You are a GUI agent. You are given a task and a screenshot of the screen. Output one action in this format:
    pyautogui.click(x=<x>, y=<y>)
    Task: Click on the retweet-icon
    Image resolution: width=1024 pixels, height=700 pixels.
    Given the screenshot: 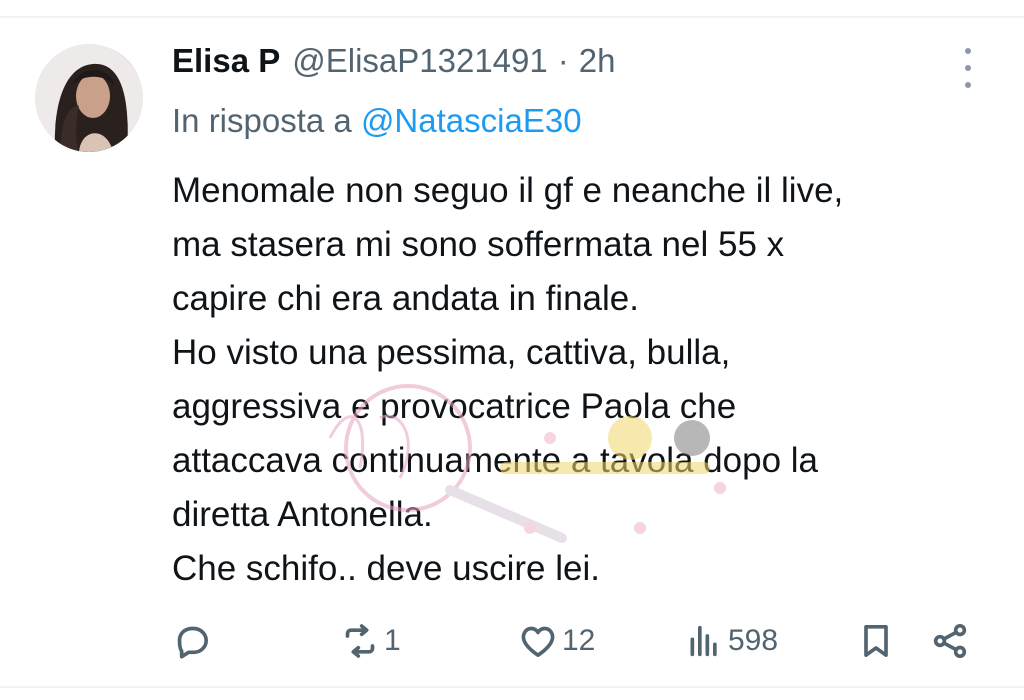 What is the action you would take?
    pyautogui.click(x=360, y=641)
    